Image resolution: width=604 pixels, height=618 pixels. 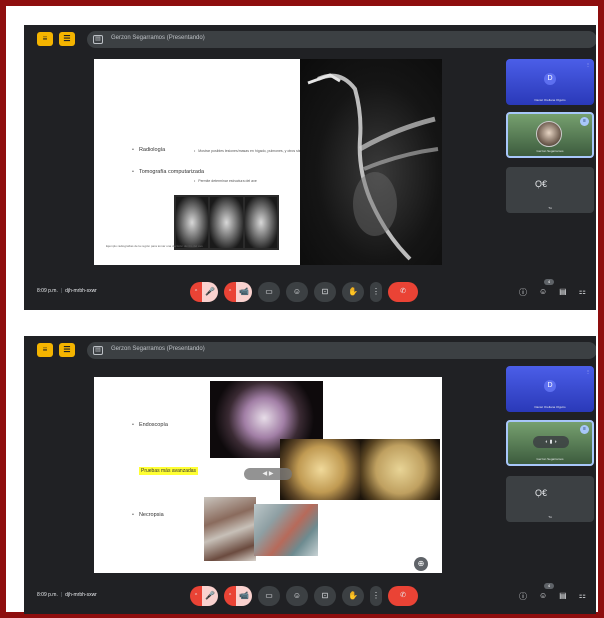 I want to click on participant-video, so click(x=549, y=134).